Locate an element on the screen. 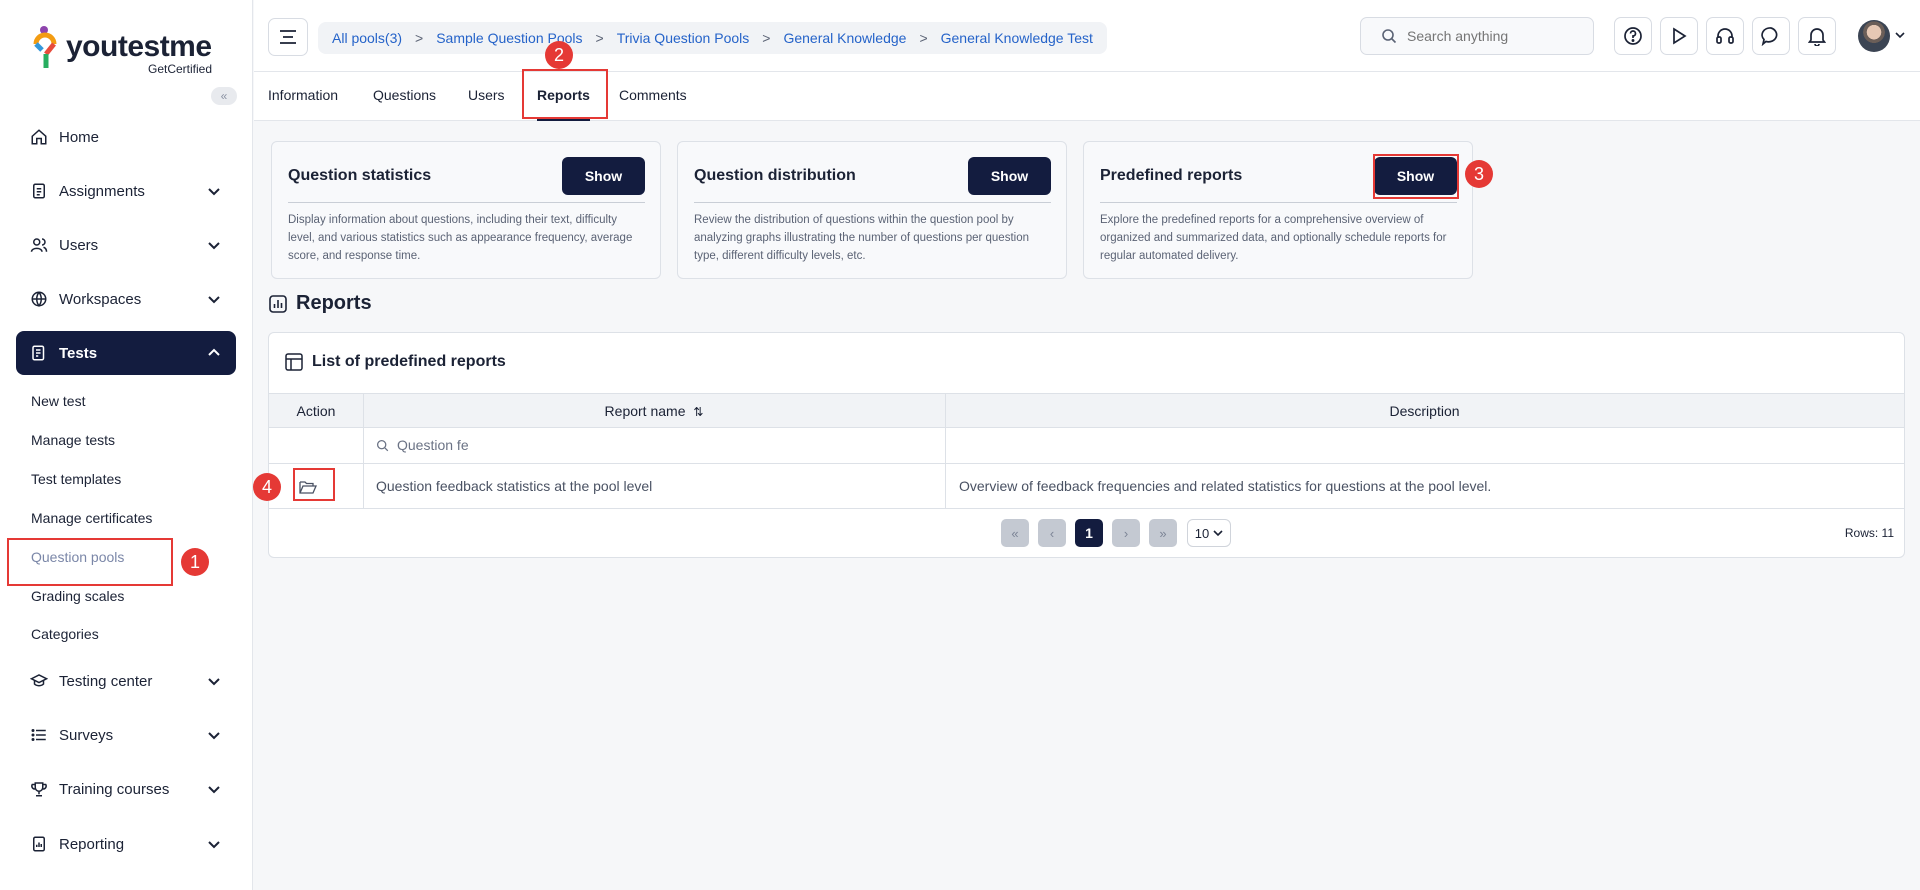  logo-mark-icon is located at coordinates (45, 47).